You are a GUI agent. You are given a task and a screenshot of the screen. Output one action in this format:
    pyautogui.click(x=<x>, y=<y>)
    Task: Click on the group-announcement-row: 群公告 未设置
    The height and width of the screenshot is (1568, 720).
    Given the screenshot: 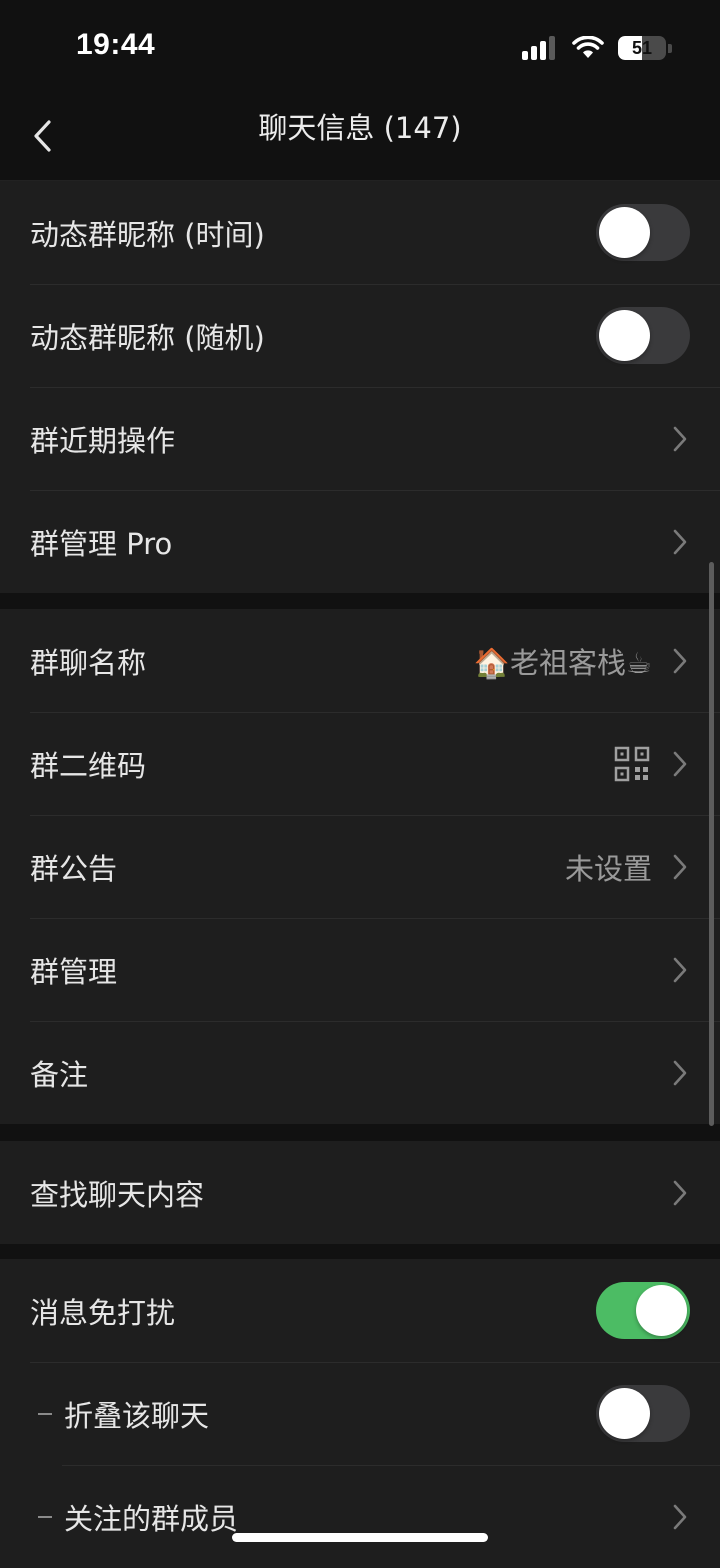 What is the action you would take?
    pyautogui.click(x=360, y=866)
    